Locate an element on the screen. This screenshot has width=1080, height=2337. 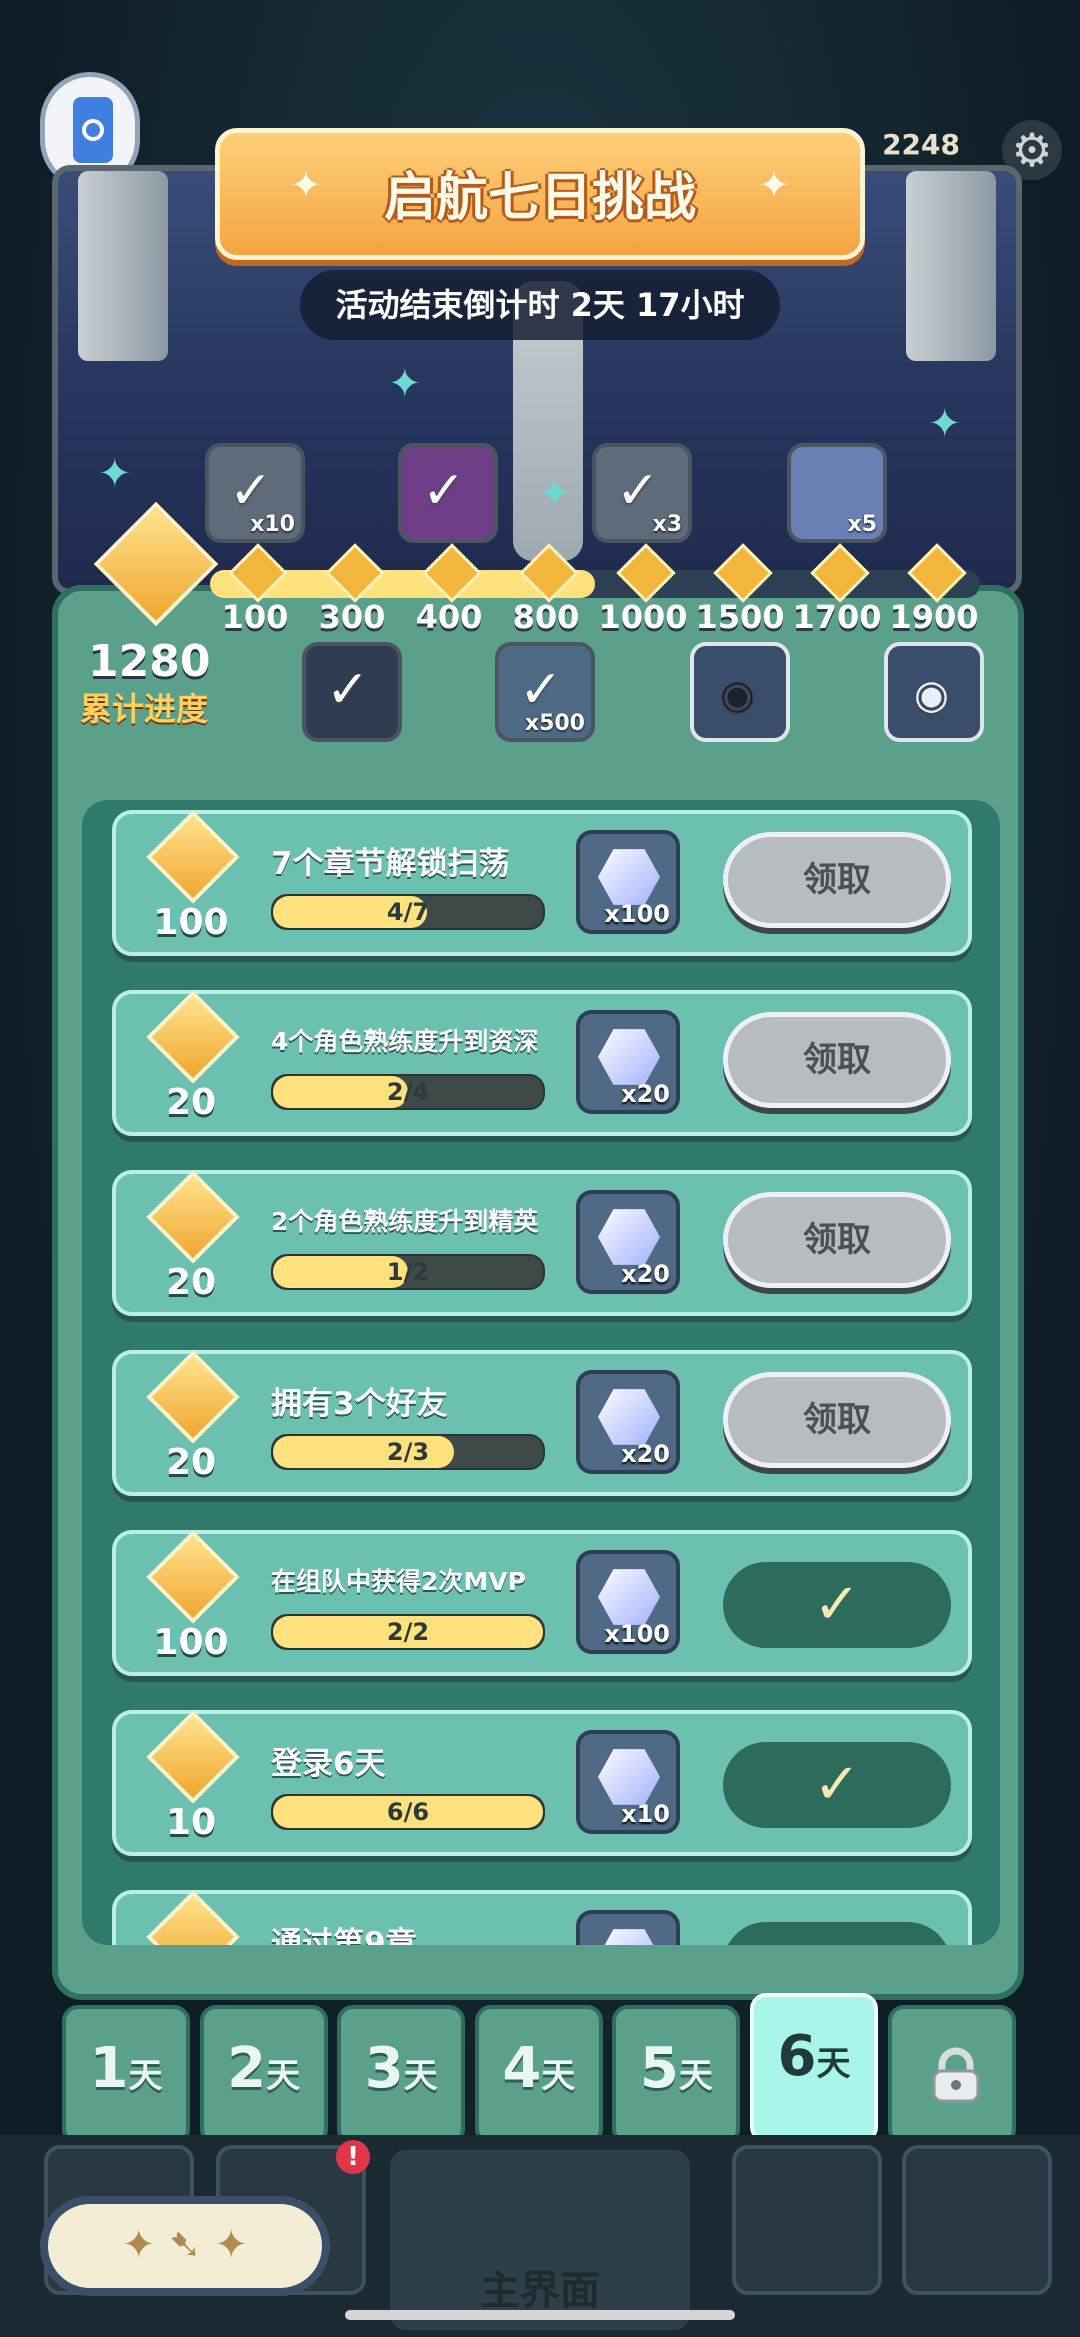
tab-day-number: 4 is located at coordinates (522, 2068).